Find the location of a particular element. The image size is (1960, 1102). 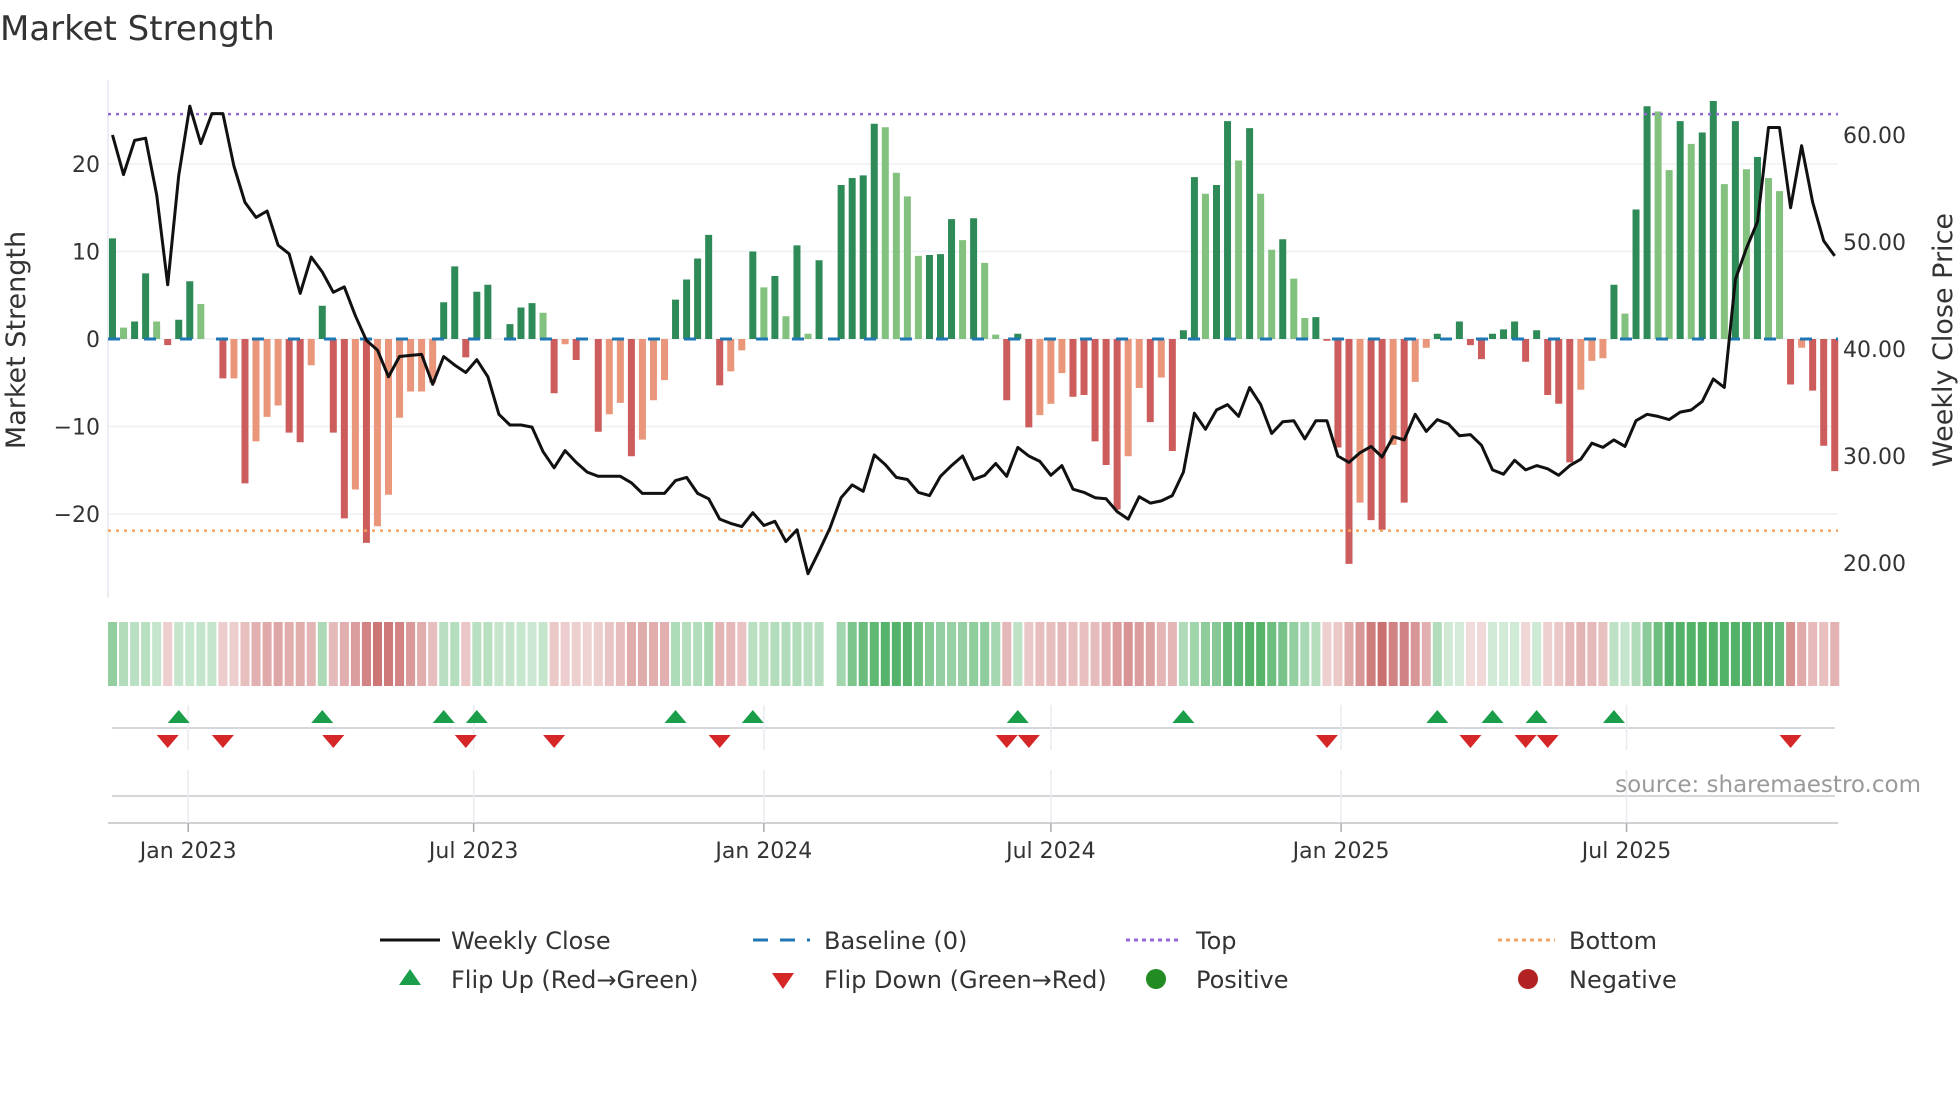

legend-item-top: Top is located at coordinates (1181, 941).